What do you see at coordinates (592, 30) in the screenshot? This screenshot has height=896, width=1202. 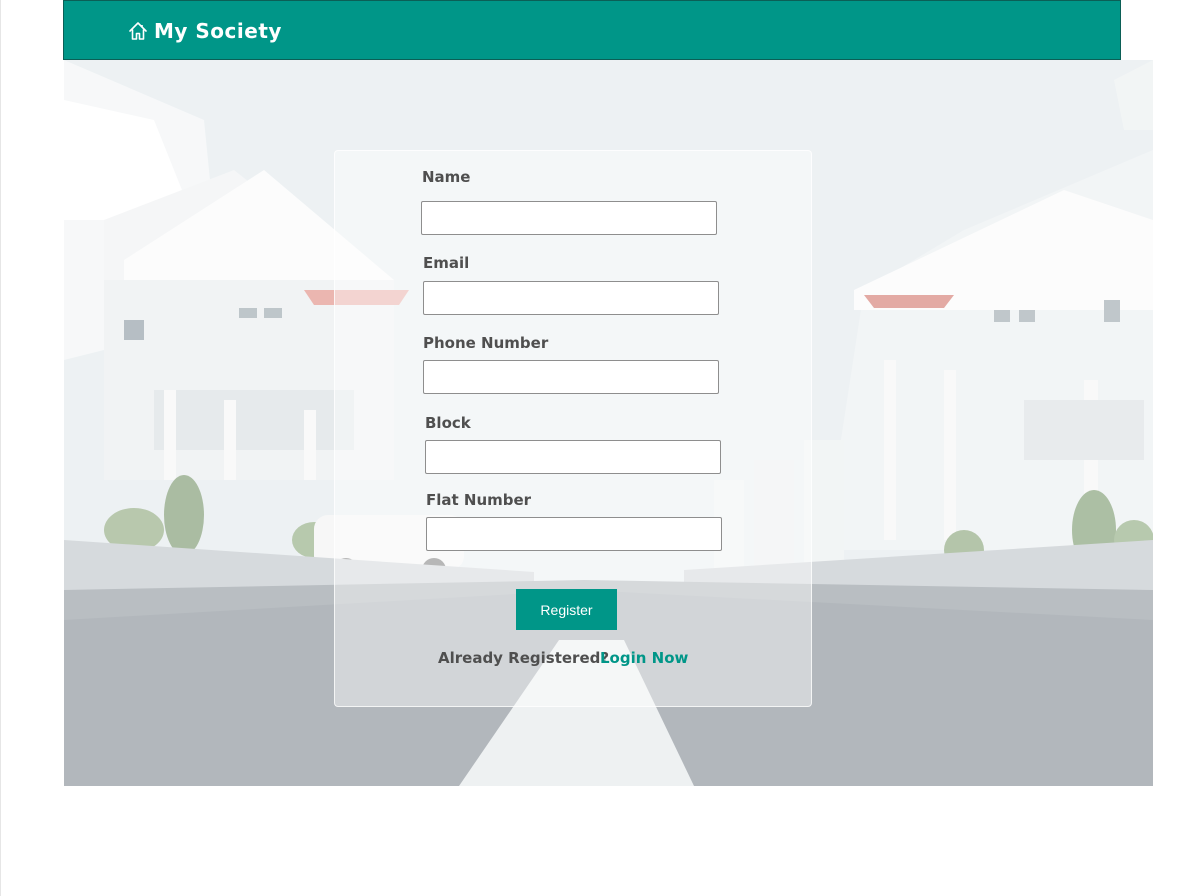 I see `top-navbar: My Society` at bounding box center [592, 30].